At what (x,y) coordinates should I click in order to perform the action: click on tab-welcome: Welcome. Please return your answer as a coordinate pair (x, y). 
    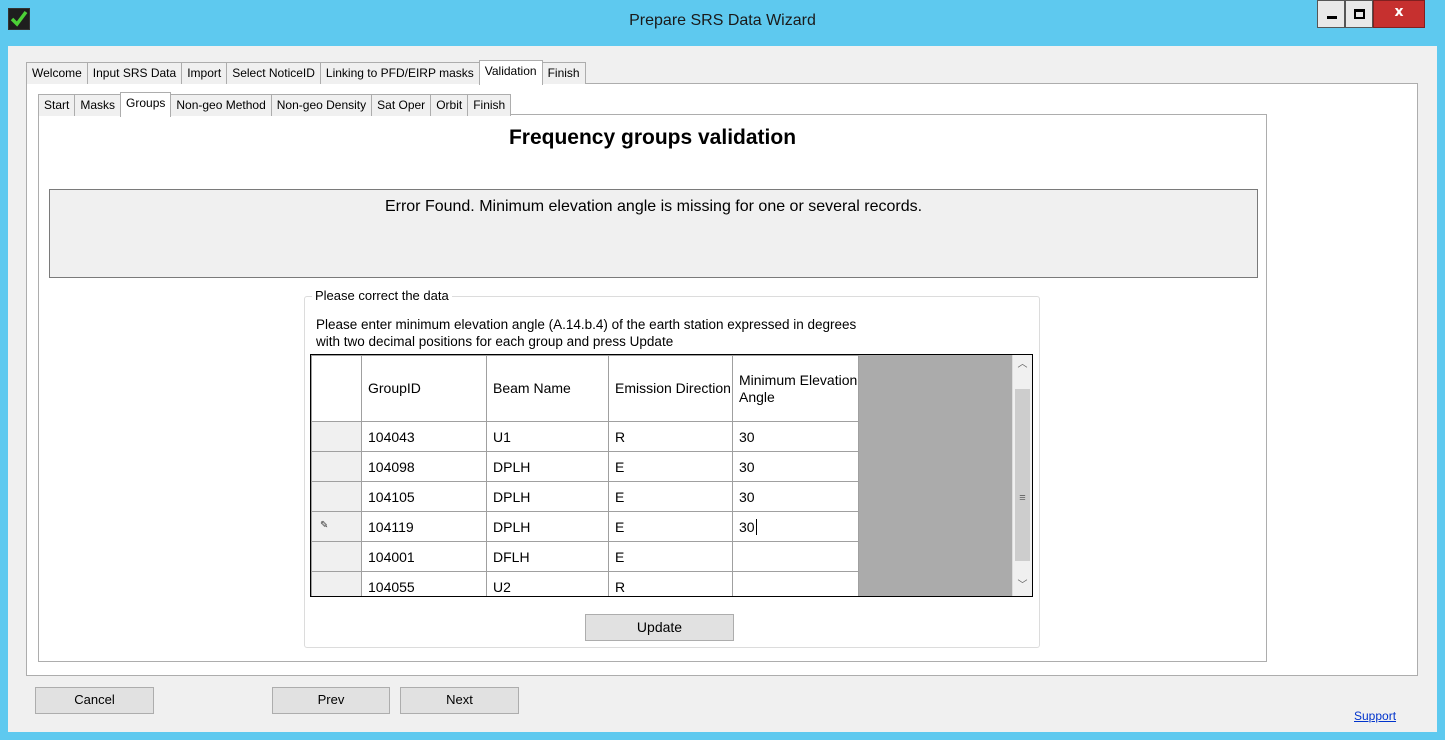
    Looking at the image, I should click on (57, 73).